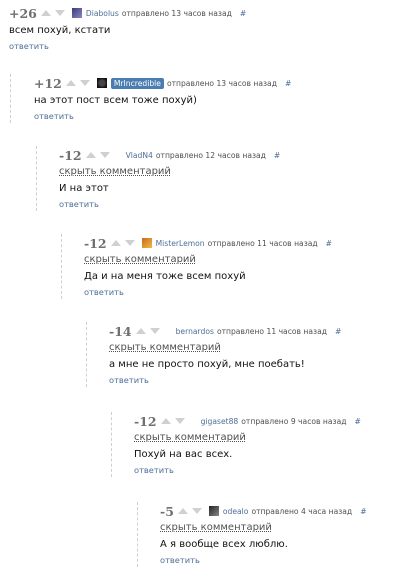 The height and width of the screenshot is (578, 400). What do you see at coordinates (165, 276) in the screenshot?
I see `comment-text: Да и на меня тоже всем похуй` at bounding box center [165, 276].